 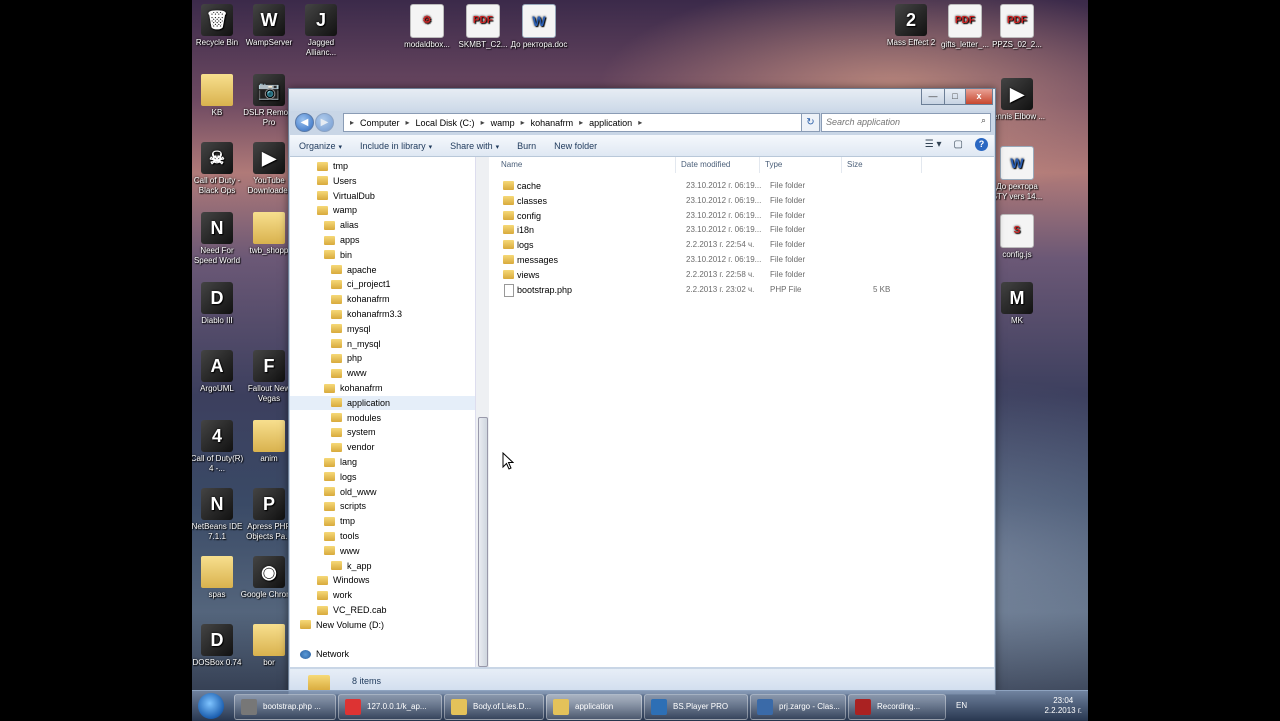 I want to click on desktop-icon: D Diablo III, so click(x=219, y=304).